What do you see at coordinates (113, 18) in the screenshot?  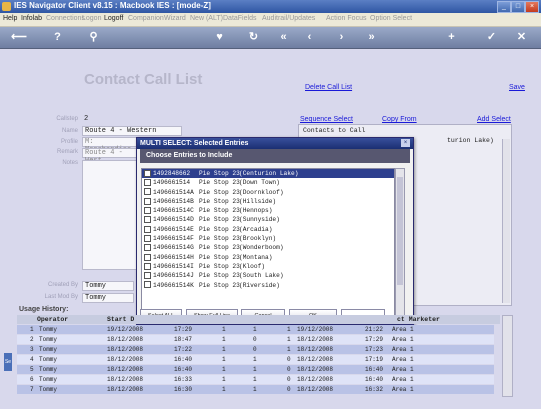 I see `menu-logoff: Logoff` at bounding box center [113, 18].